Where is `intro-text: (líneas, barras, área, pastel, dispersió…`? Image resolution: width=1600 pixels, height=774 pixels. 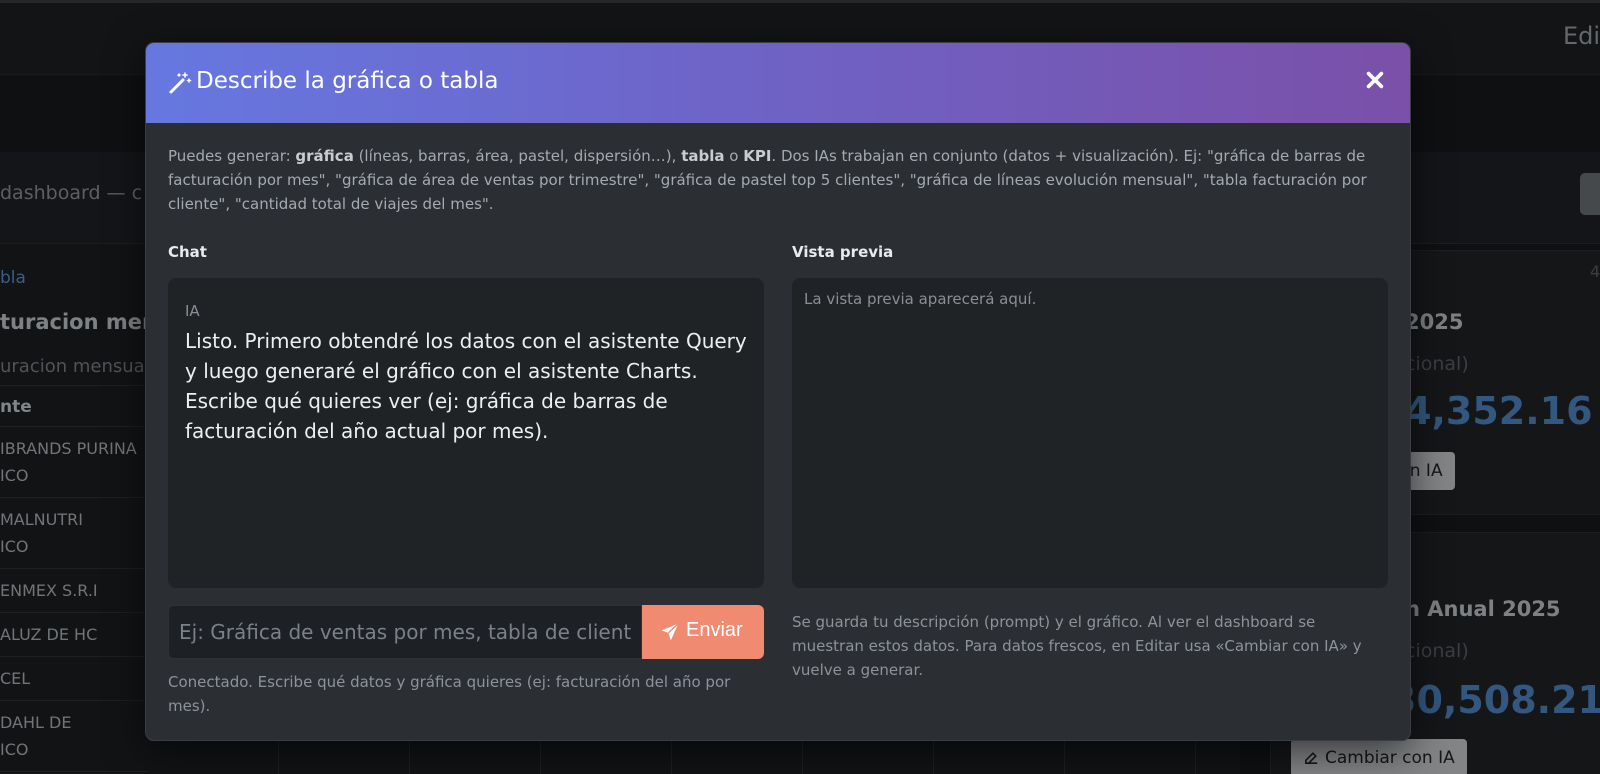 intro-text: (líneas, barras, área, pastel, dispersió… is located at coordinates (517, 156).